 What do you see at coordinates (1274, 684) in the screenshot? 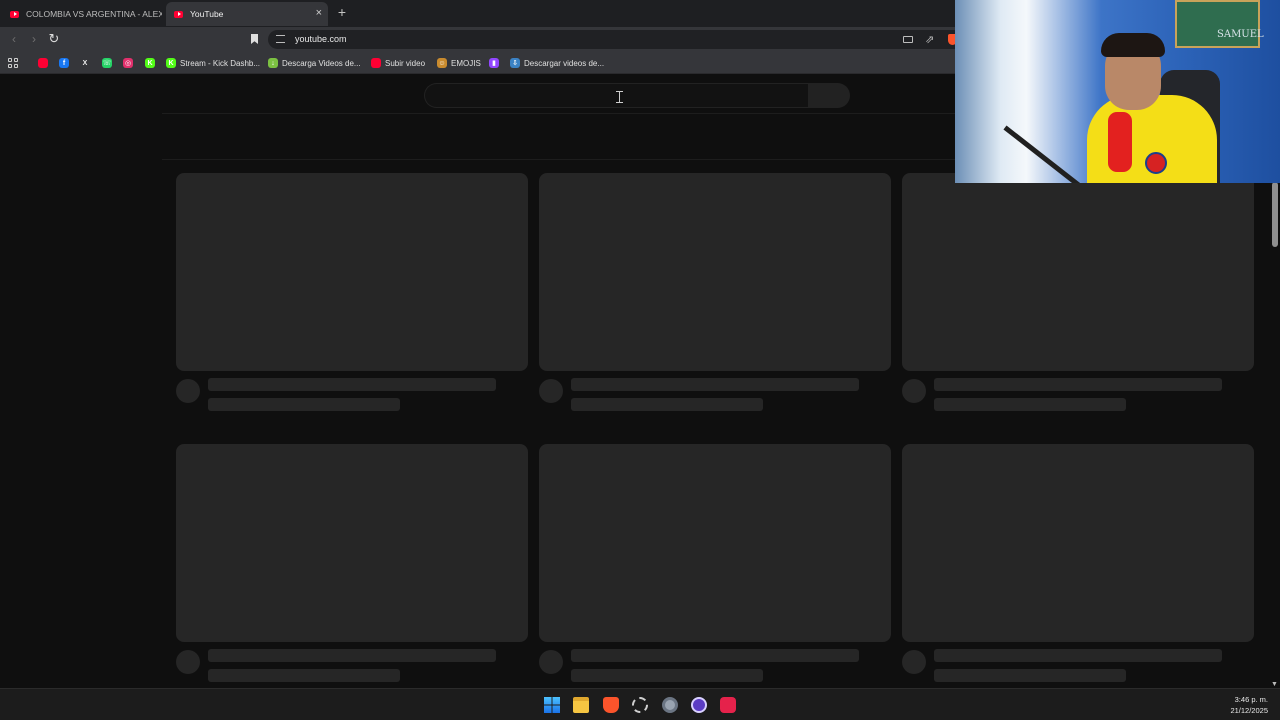
I see `scroll-down-icon: ▼` at bounding box center [1274, 684].